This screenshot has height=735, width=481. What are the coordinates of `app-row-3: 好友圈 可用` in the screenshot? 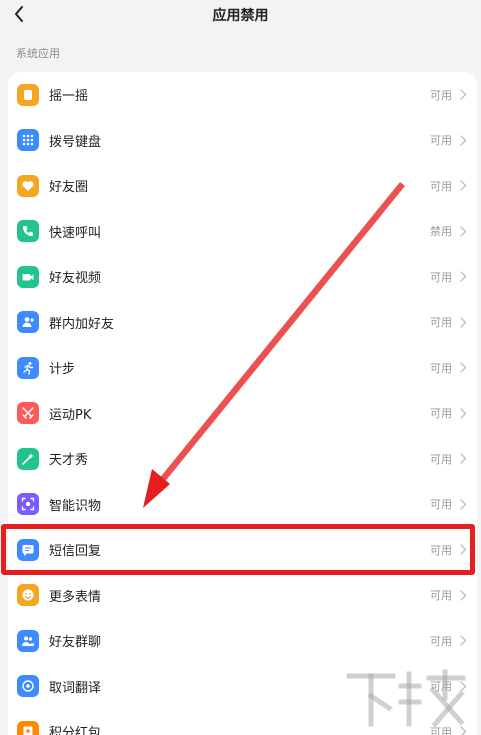 It's located at (242, 186).